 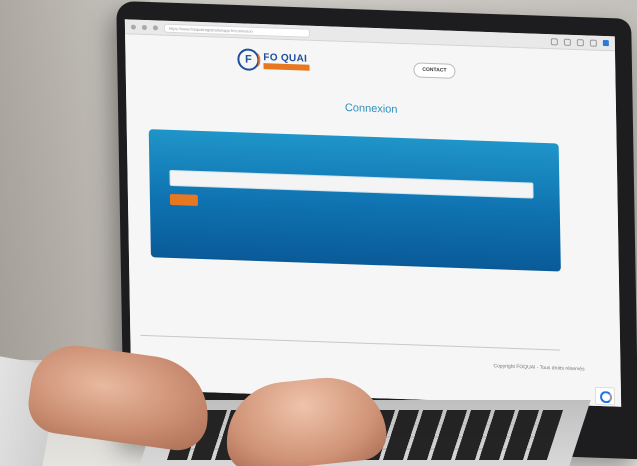 I want to click on star-icon, so click(x=554, y=41).